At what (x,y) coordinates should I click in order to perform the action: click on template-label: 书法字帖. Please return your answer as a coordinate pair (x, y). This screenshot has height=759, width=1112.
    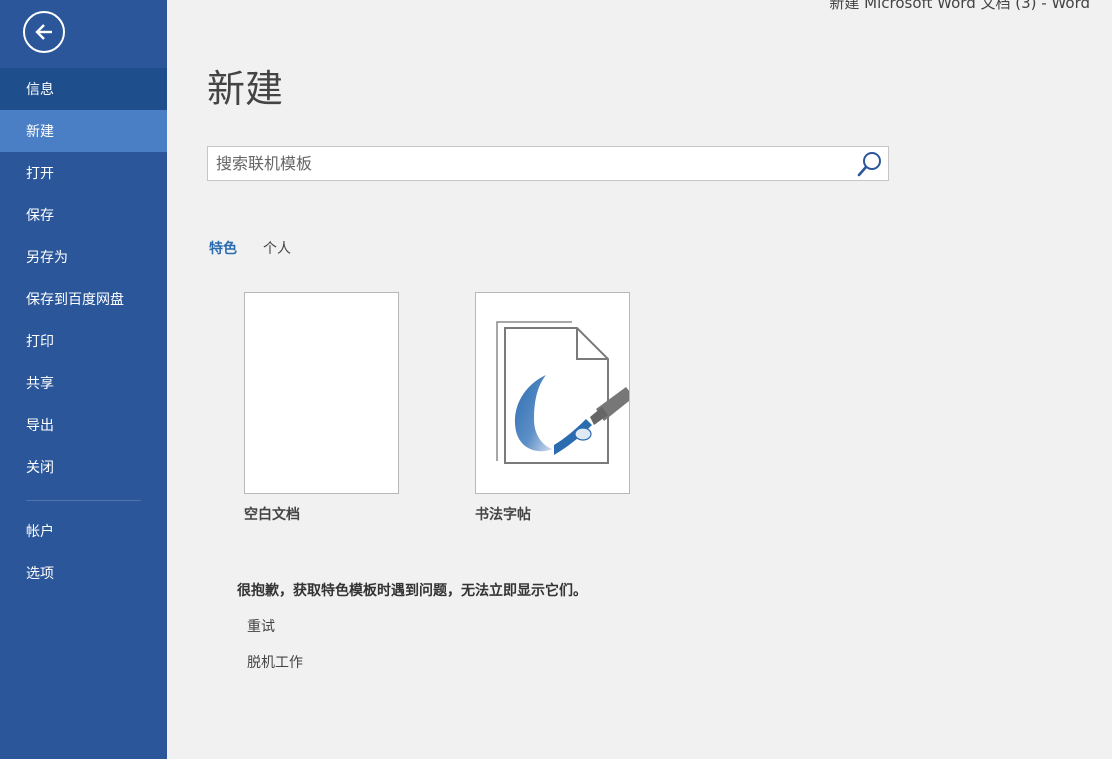
    Looking at the image, I should click on (503, 515).